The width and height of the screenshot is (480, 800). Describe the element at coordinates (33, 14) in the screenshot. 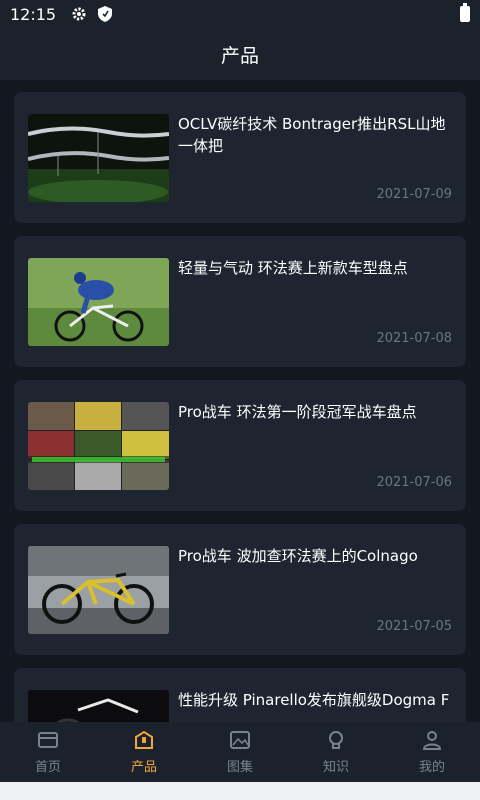

I see `status-time: 12:15` at that location.